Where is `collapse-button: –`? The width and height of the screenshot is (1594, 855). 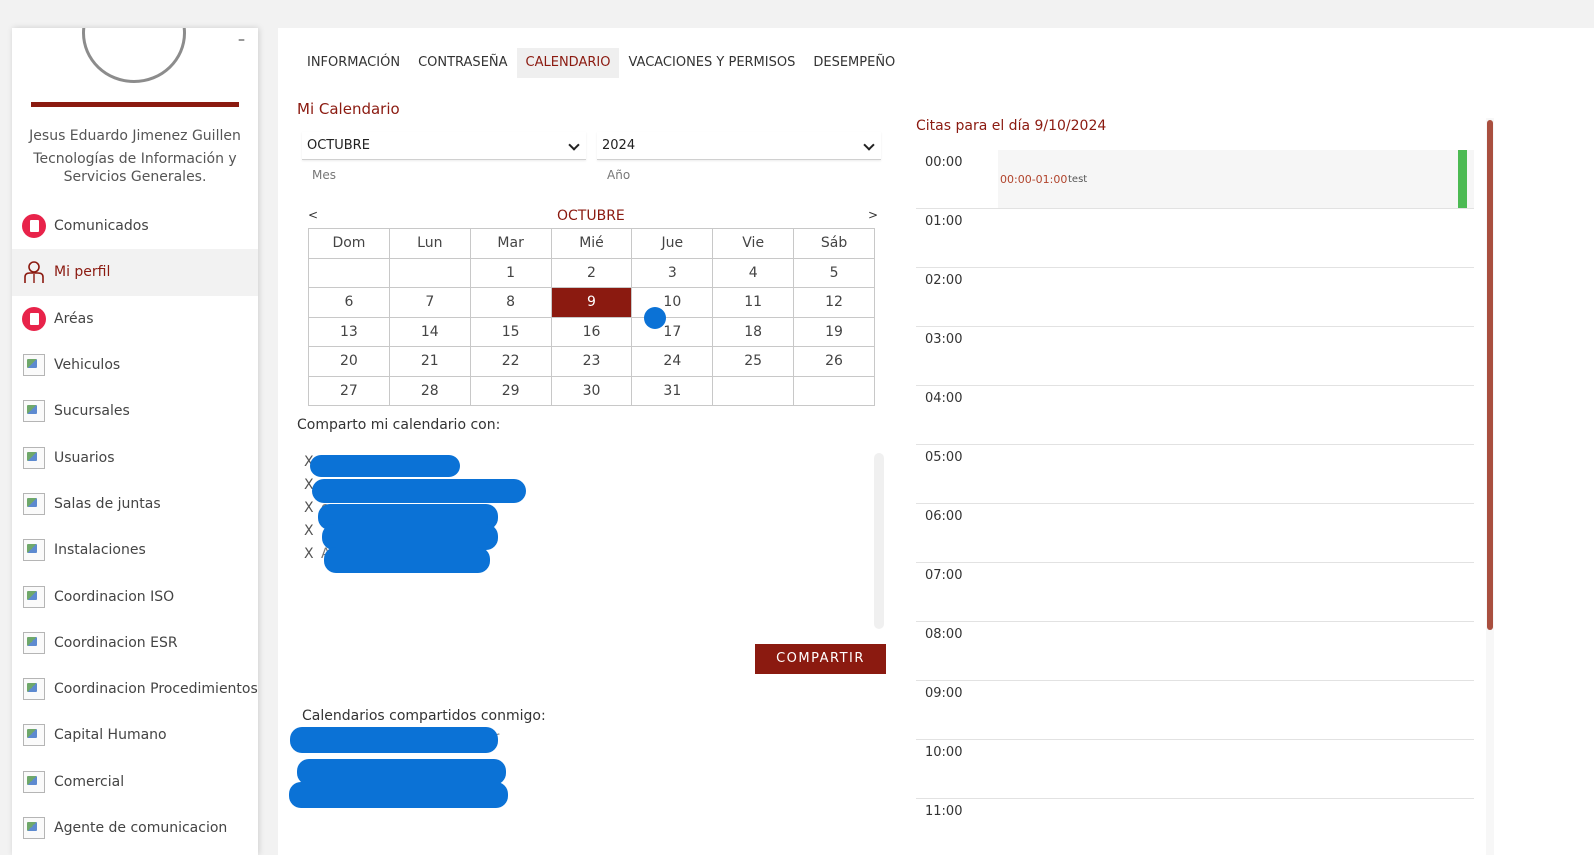
collapse-button: – is located at coordinates (241, 40).